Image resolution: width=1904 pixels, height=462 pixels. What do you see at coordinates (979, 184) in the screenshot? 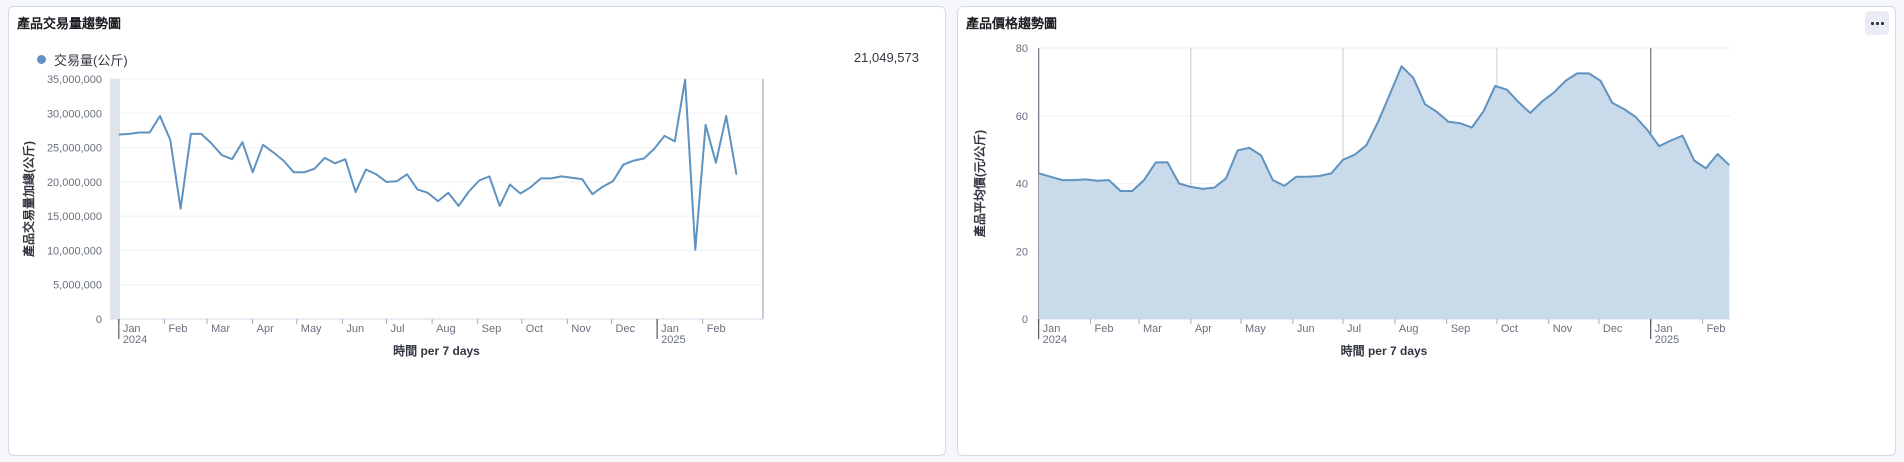
I see `y-axis-title: 產品平均價(元/公斤)` at bounding box center [979, 184].